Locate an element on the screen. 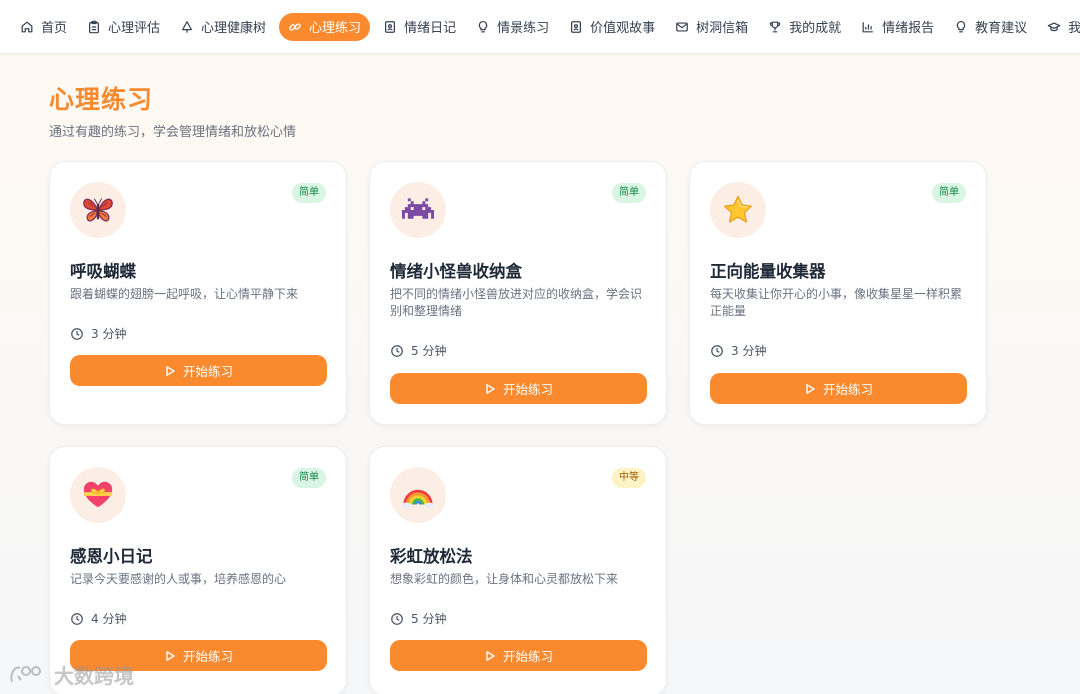  nav-item-education-advice: 教育建议 is located at coordinates (990, 27).